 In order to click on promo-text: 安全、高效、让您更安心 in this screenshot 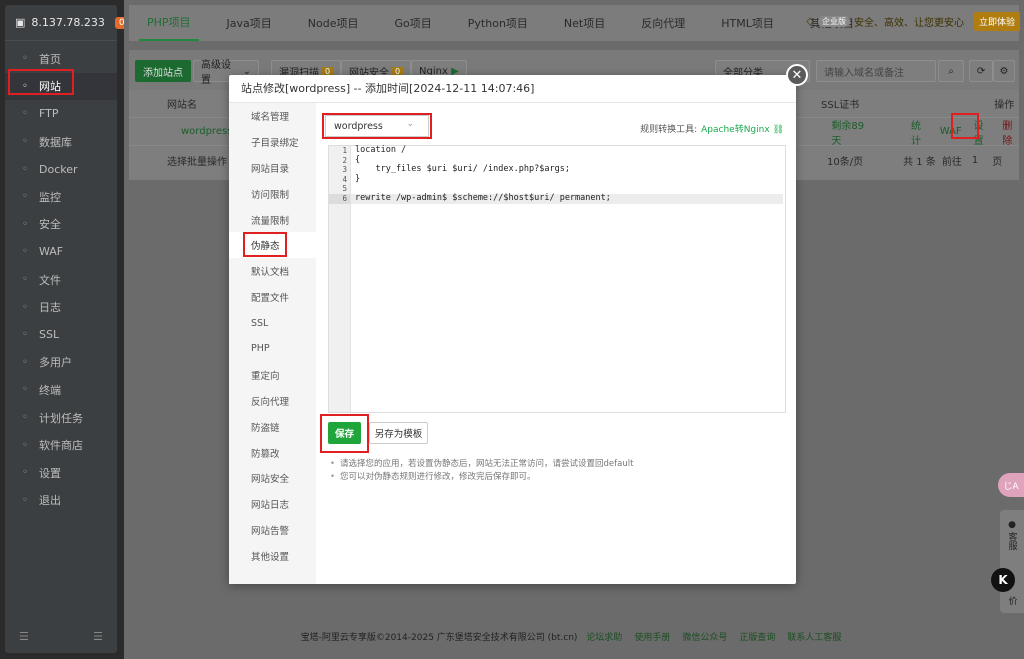, I will do `click(909, 23)`.